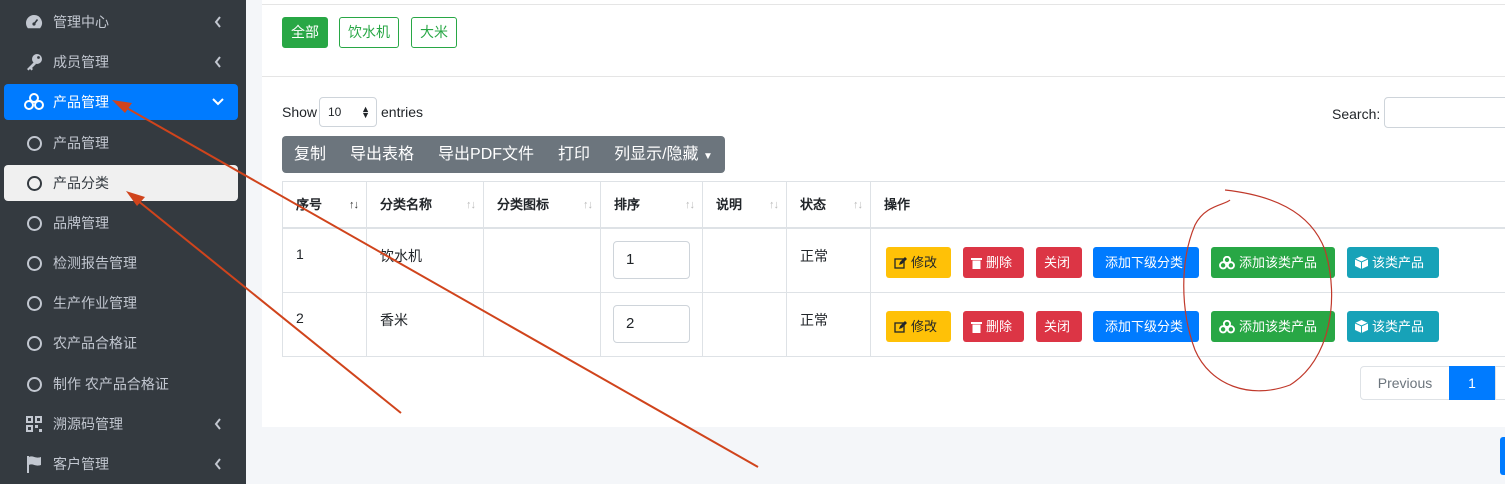 The image size is (1505, 484). Describe the element at coordinates (434, 32) in the screenshot. I see `filter-rice-button: 大米` at that location.